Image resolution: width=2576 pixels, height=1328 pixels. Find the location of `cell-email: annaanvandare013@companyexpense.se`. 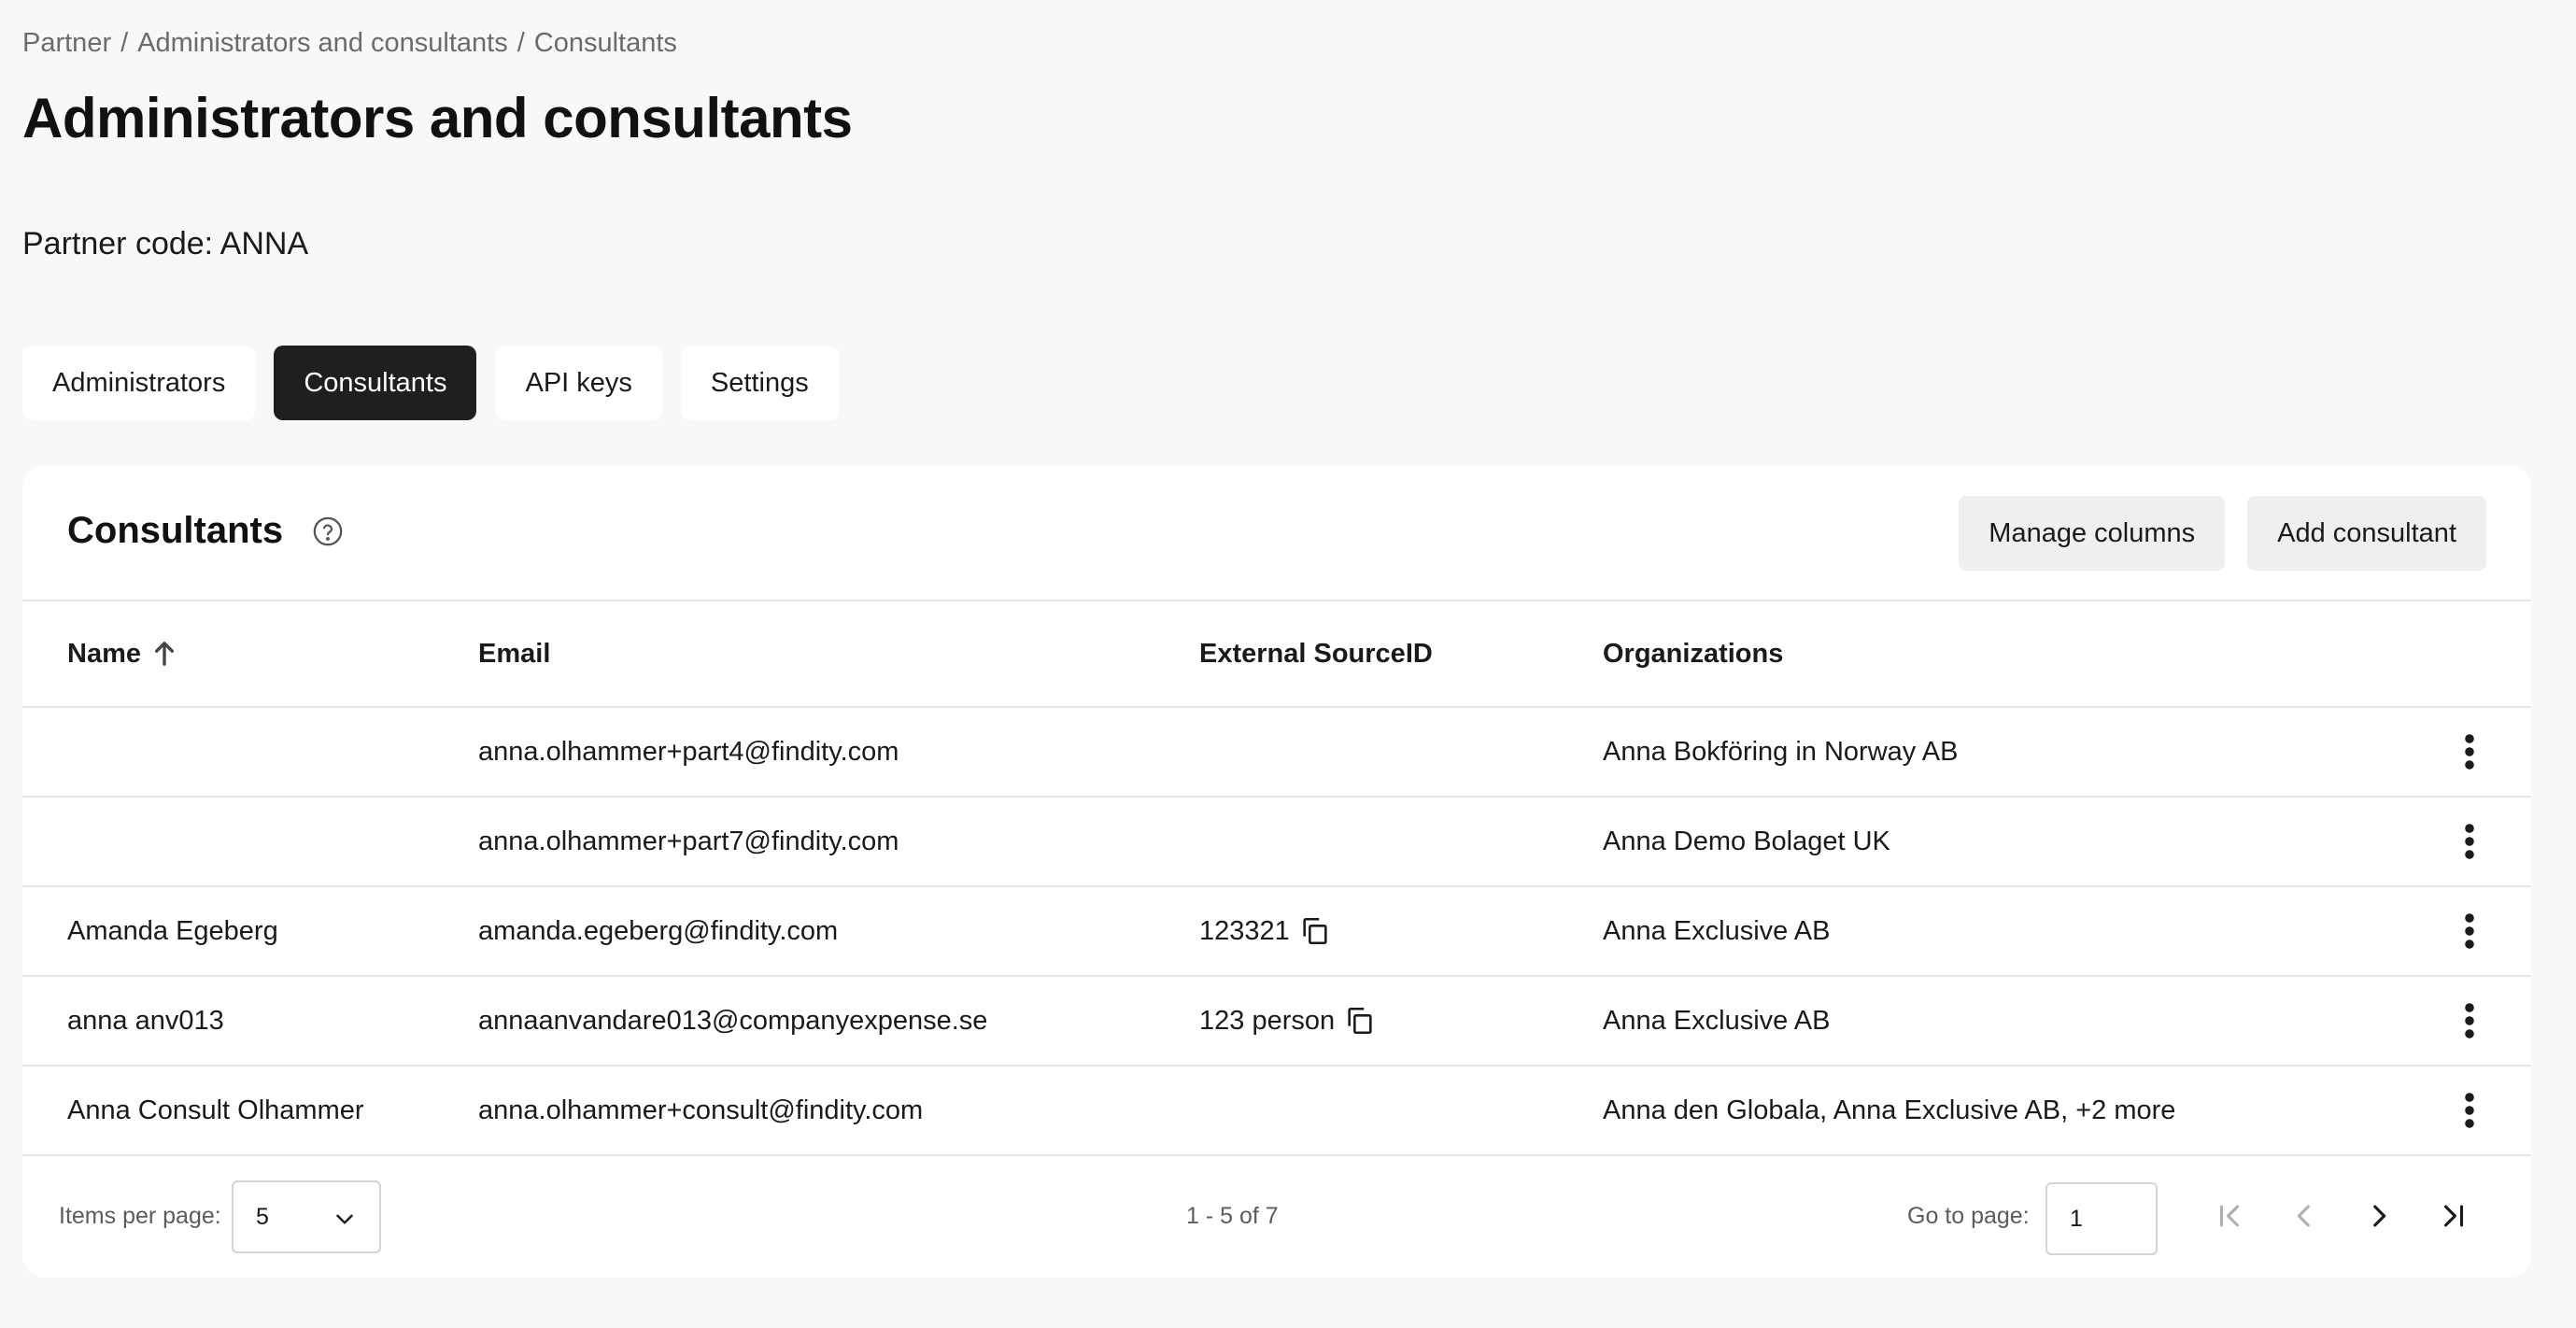

cell-email: annaanvandare013@companyexpense.se is located at coordinates (733, 1020).